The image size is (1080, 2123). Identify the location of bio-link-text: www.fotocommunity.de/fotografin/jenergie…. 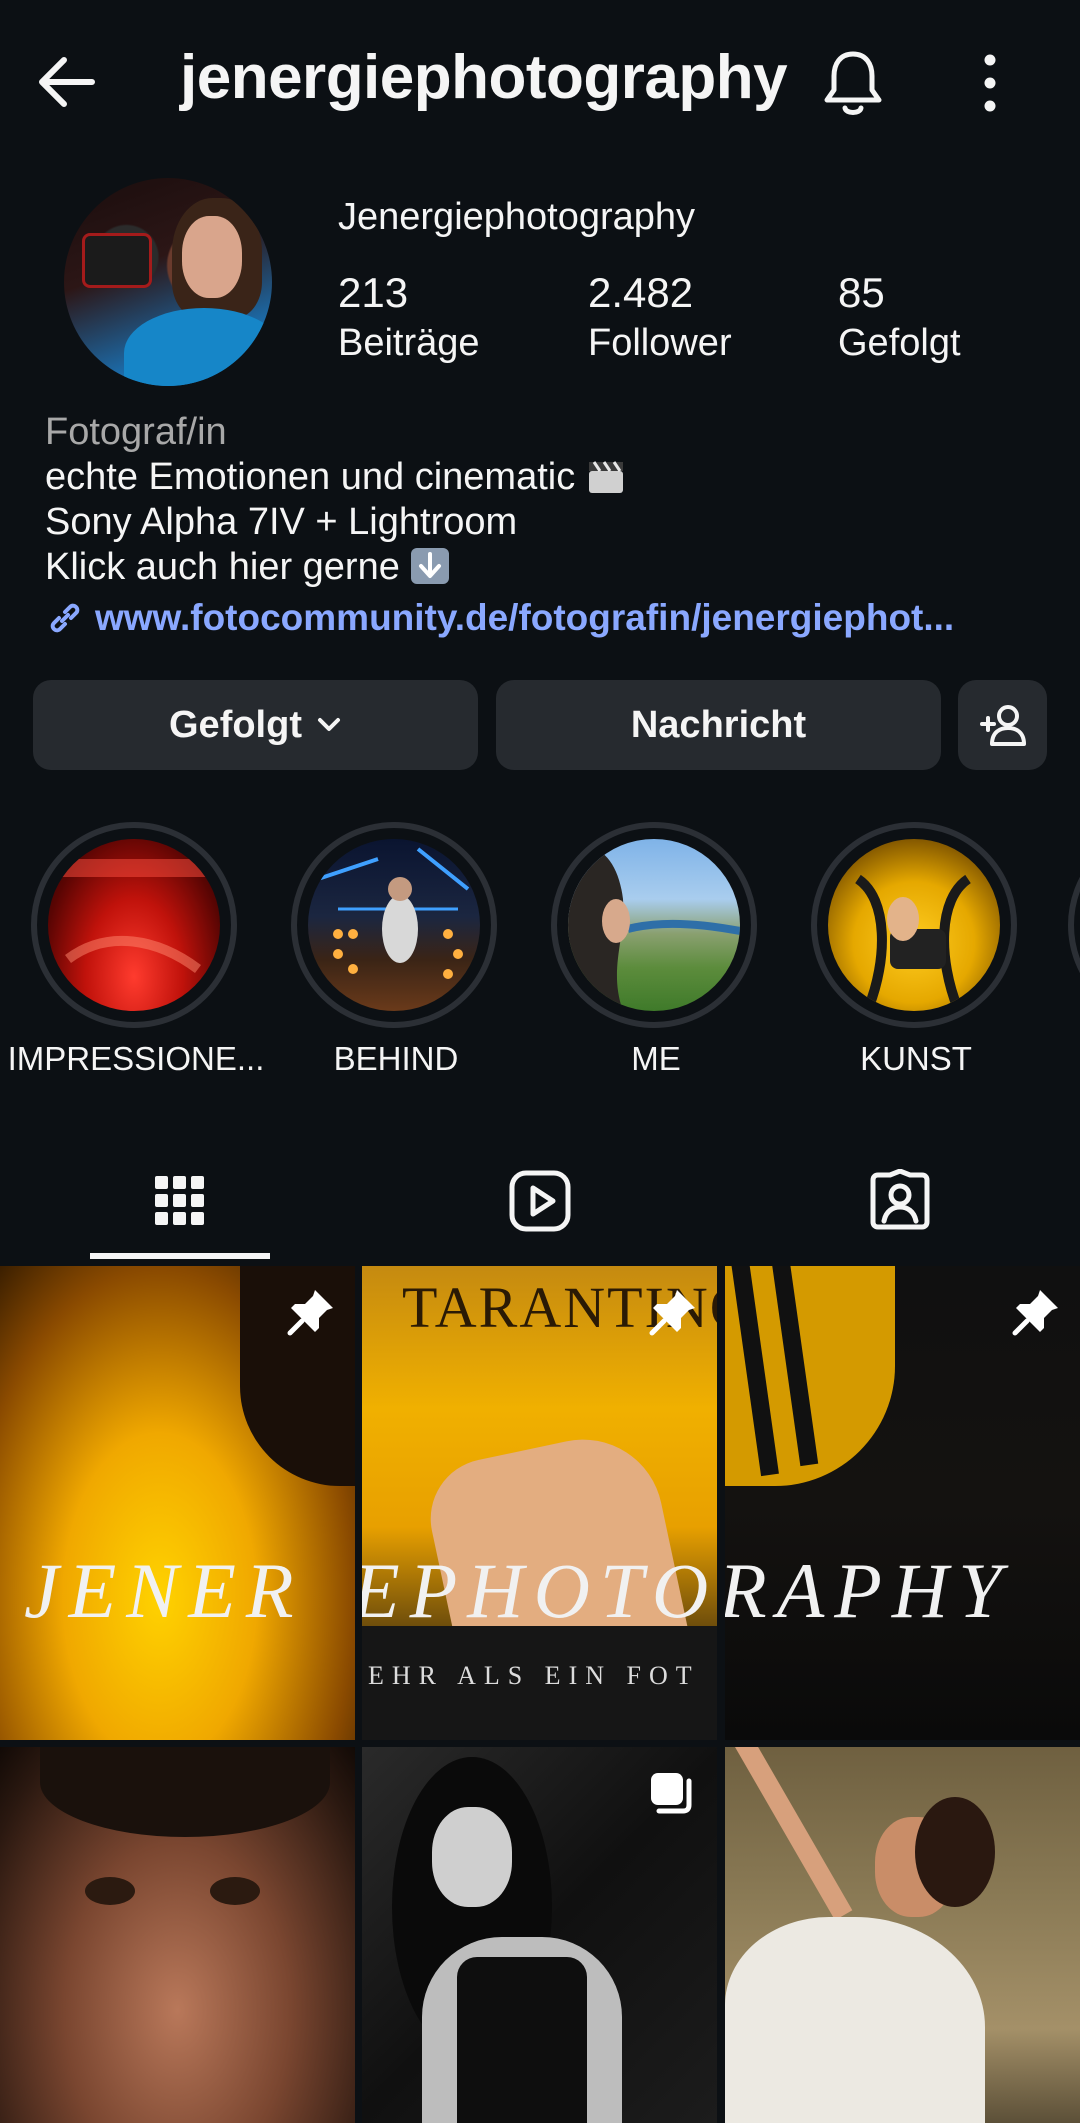
(525, 617).